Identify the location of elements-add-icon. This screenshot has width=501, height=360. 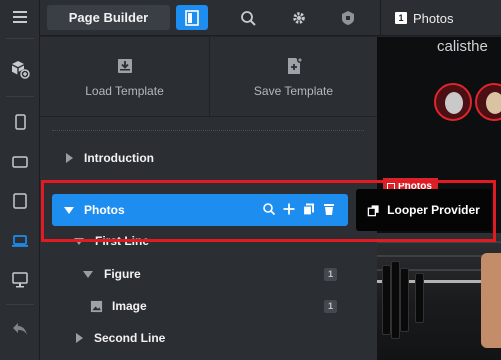
(20, 69).